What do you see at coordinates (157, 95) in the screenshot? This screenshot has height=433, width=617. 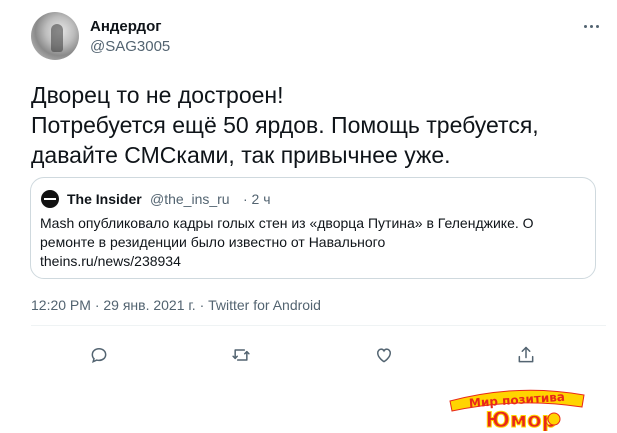 I see `tweet-line: Дворец то не достроен!` at bounding box center [157, 95].